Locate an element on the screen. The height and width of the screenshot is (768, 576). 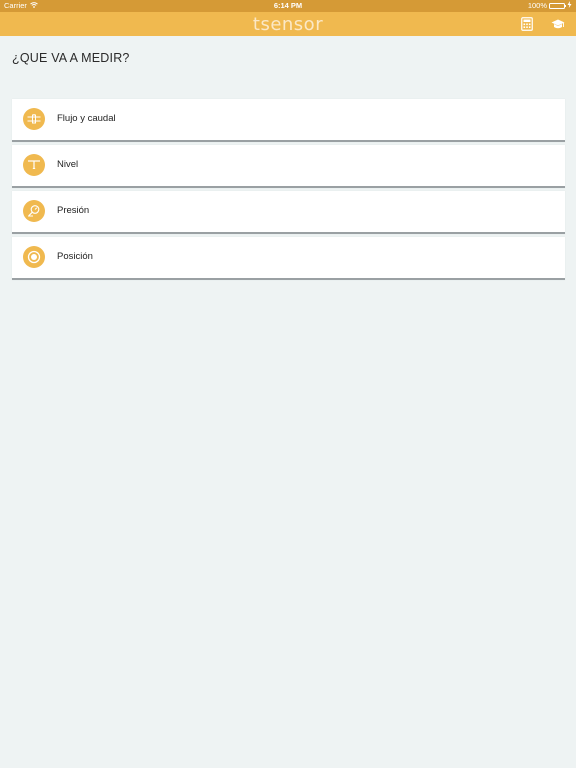
position-icon is located at coordinates (34, 257).